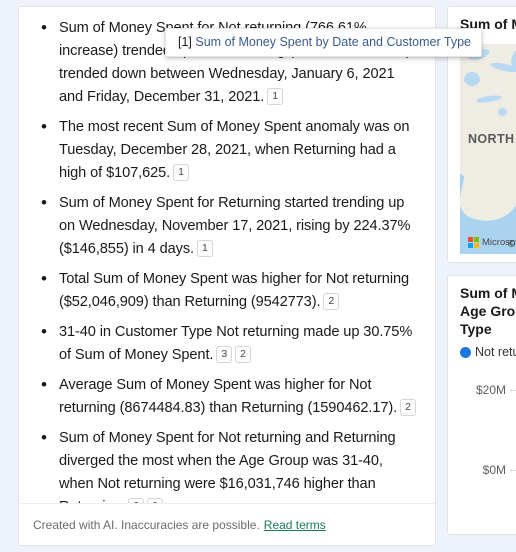 The height and width of the screenshot is (552, 516). What do you see at coordinates (185, 42) in the screenshot?
I see `tooltip-index: [1]` at bounding box center [185, 42].